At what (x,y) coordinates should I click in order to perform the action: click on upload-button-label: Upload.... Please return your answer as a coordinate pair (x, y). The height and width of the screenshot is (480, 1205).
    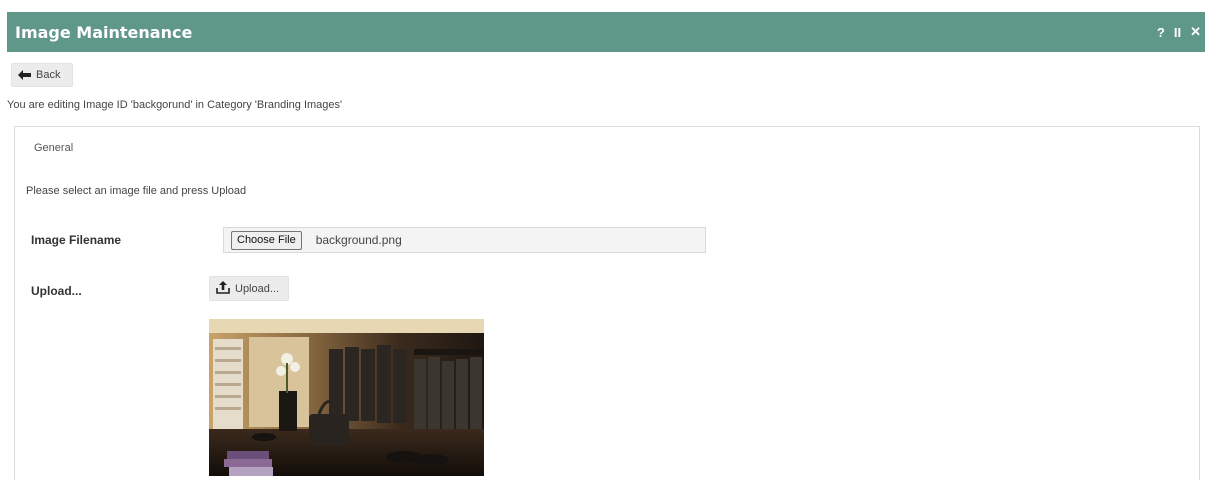
    Looking at the image, I should click on (257, 288).